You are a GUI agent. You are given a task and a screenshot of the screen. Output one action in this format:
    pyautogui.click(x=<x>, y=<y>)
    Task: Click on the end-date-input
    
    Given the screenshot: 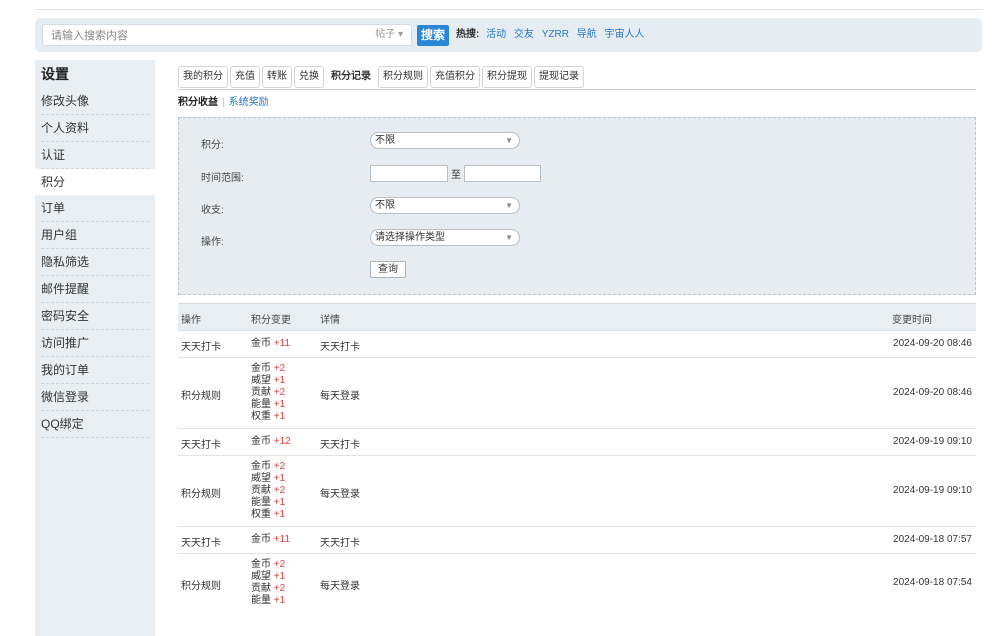 What is the action you would take?
    pyautogui.click(x=502, y=173)
    